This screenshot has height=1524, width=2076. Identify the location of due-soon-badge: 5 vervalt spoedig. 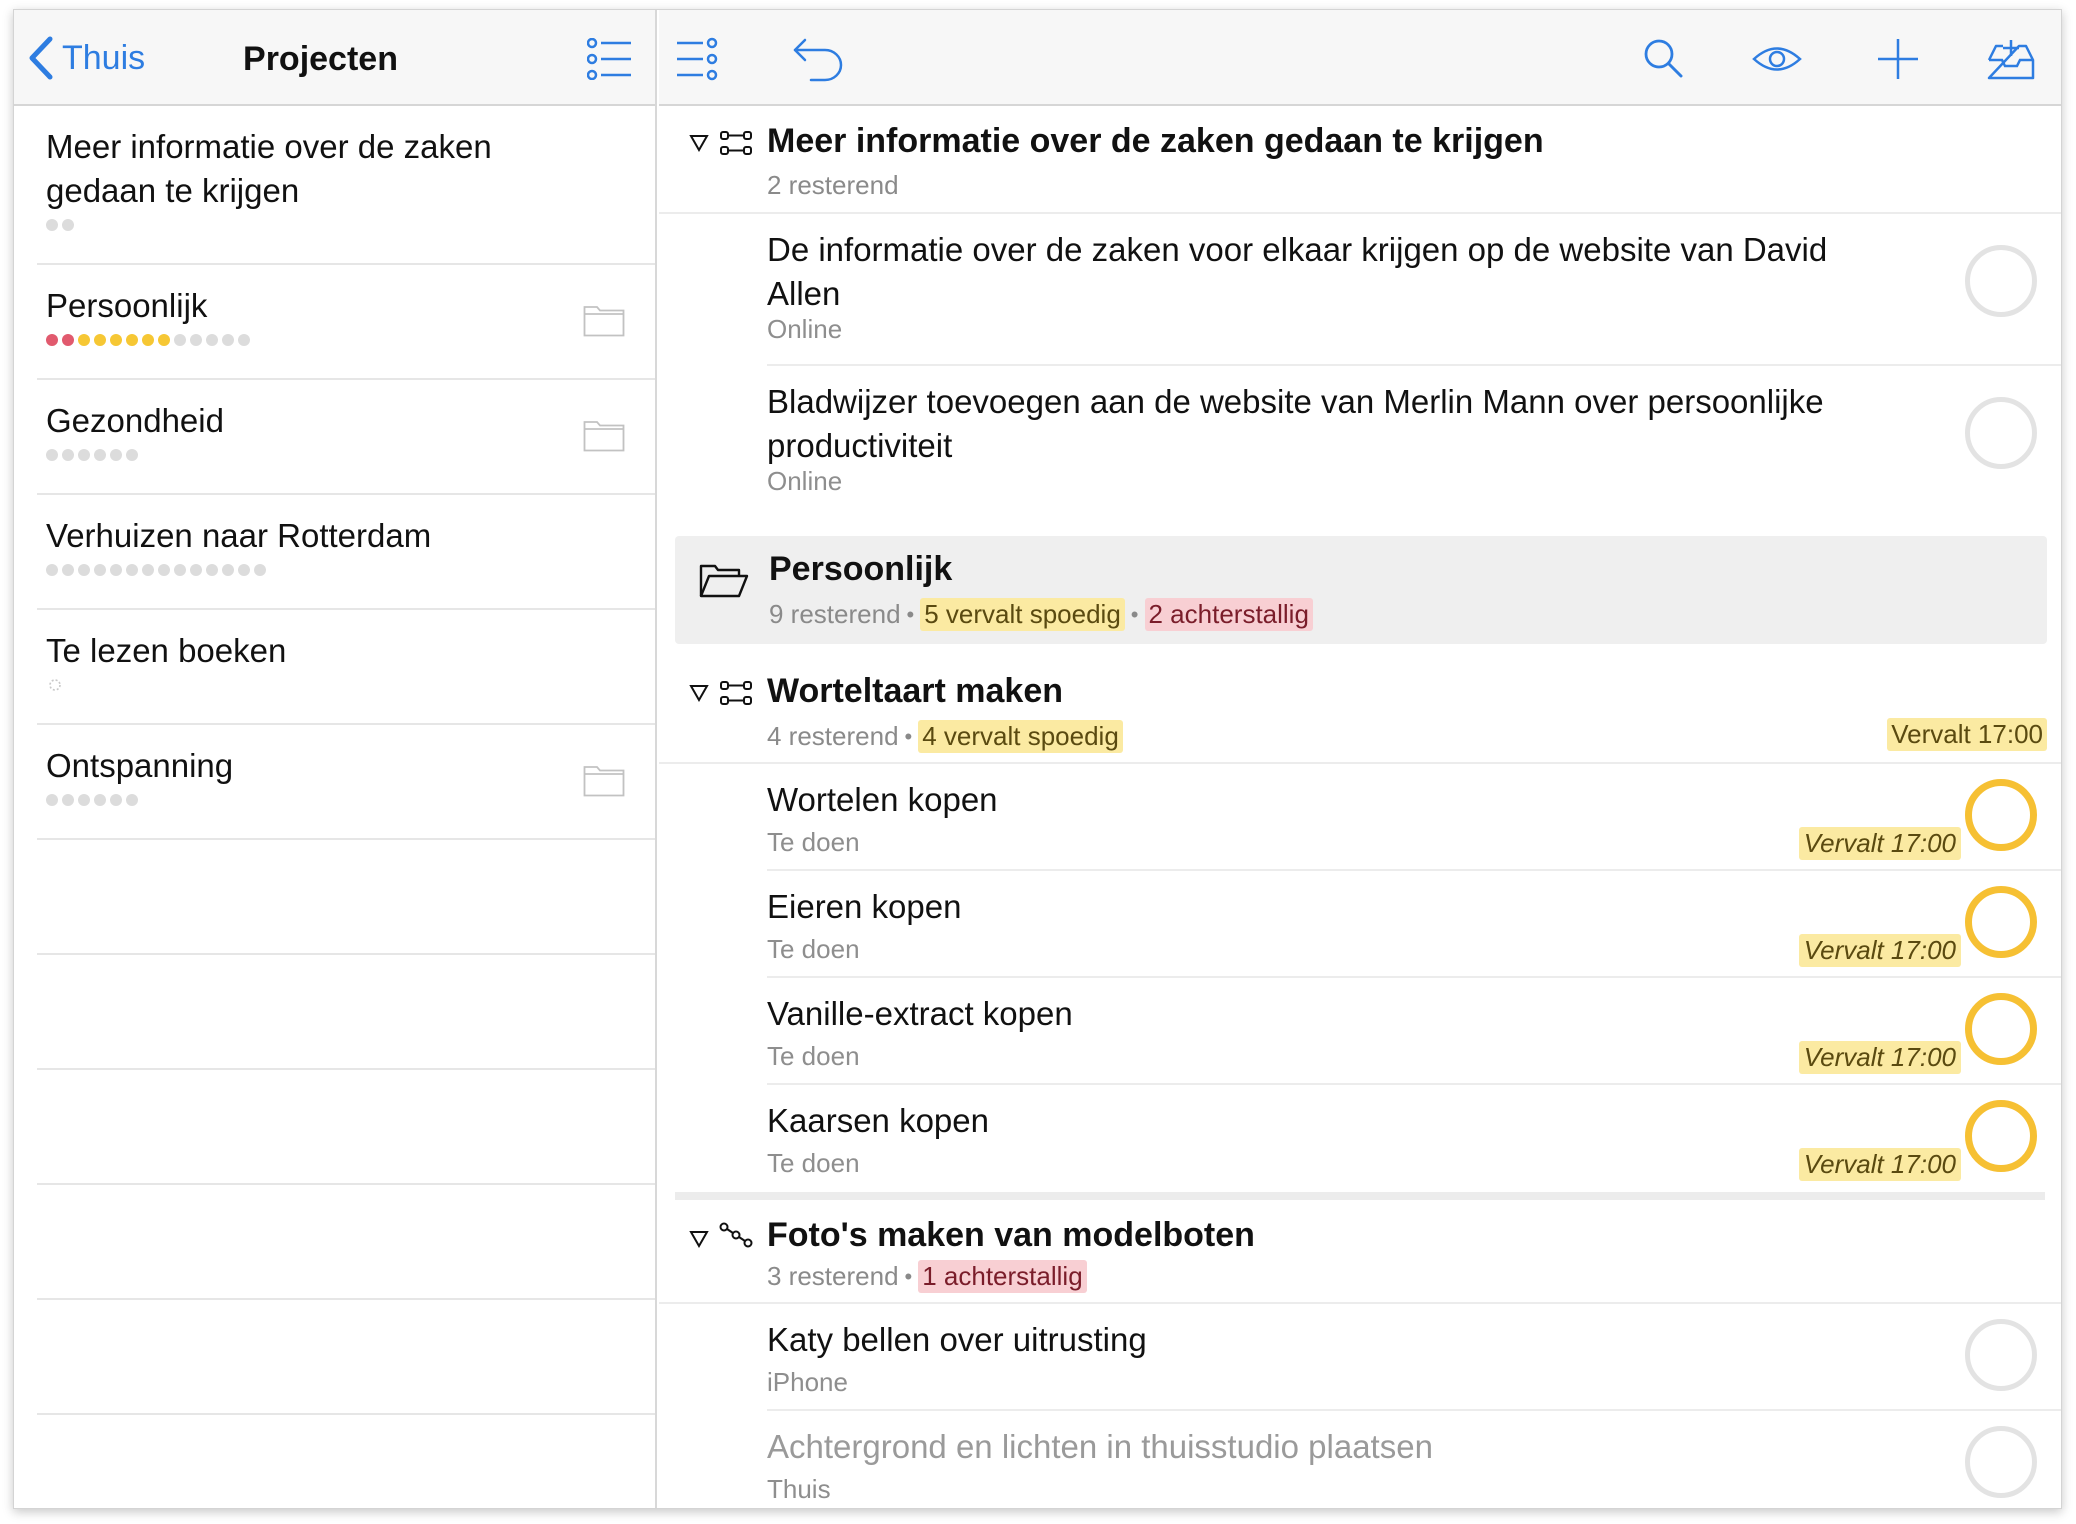
(1022, 614).